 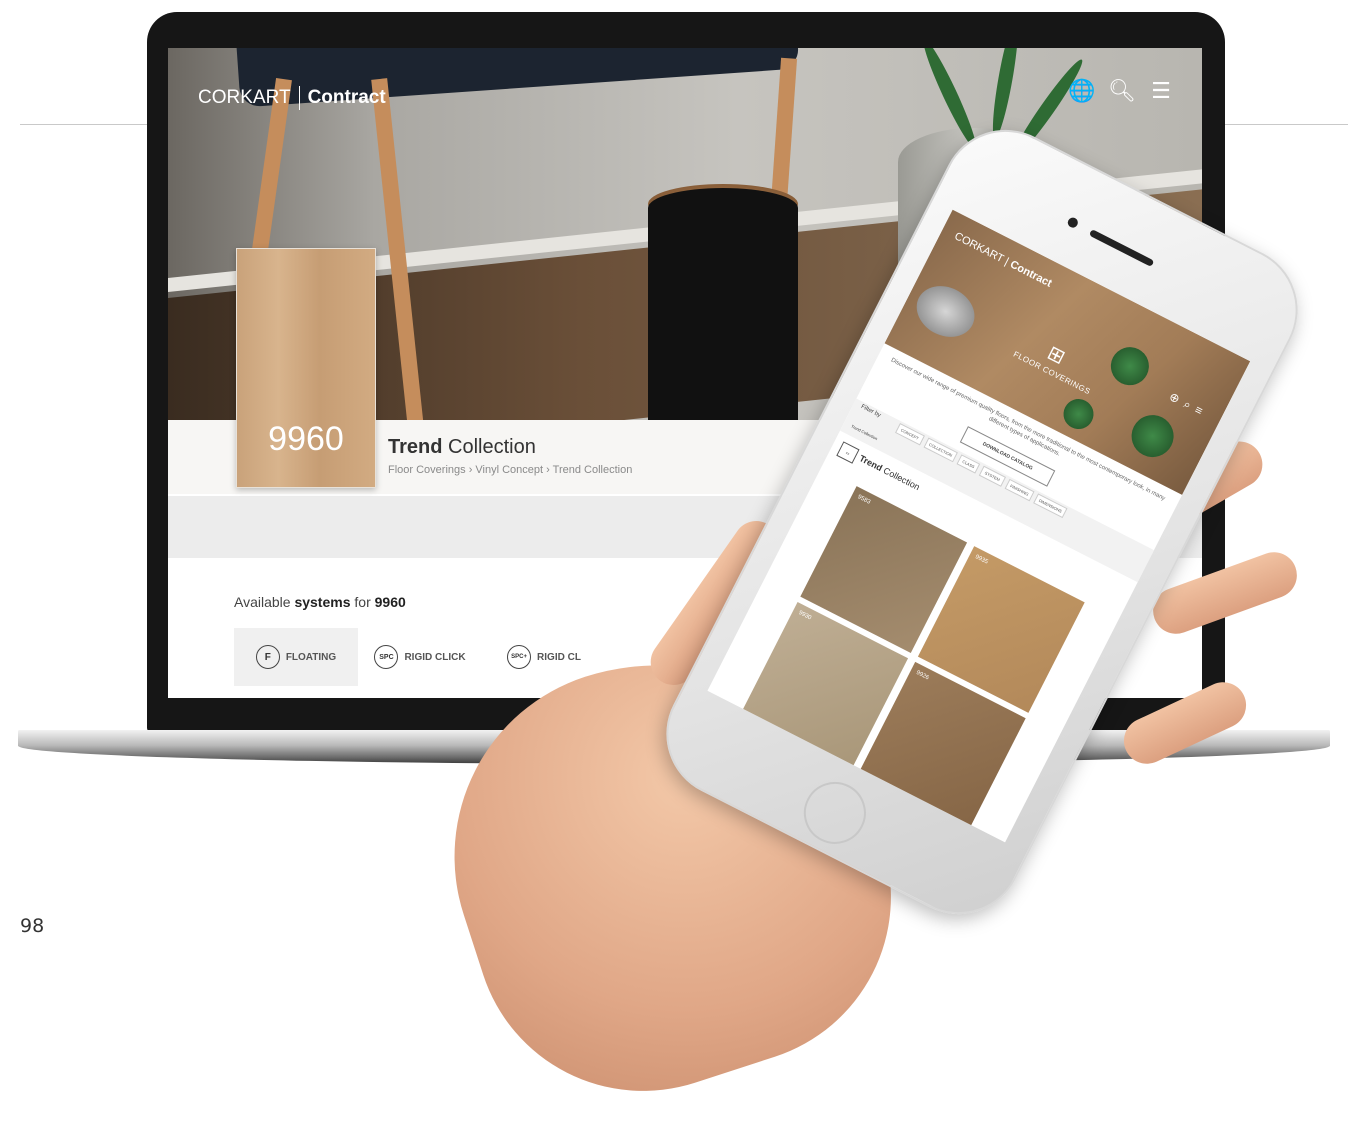 I want to click on swatch-code: 9960, so click(x=306, y=439).